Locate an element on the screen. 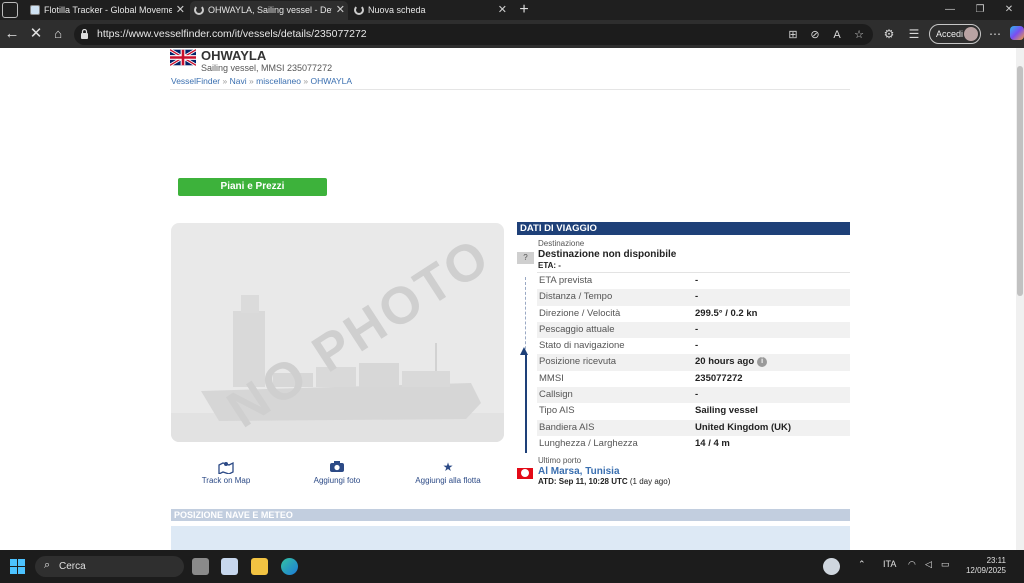 The image size is (1024, 583). app-available-icon: ⊞ is located at coordinates (793, 35).